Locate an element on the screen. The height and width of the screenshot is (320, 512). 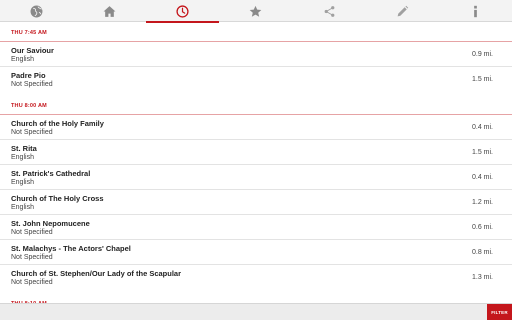
share-icon is located at coordinates (329, 11).